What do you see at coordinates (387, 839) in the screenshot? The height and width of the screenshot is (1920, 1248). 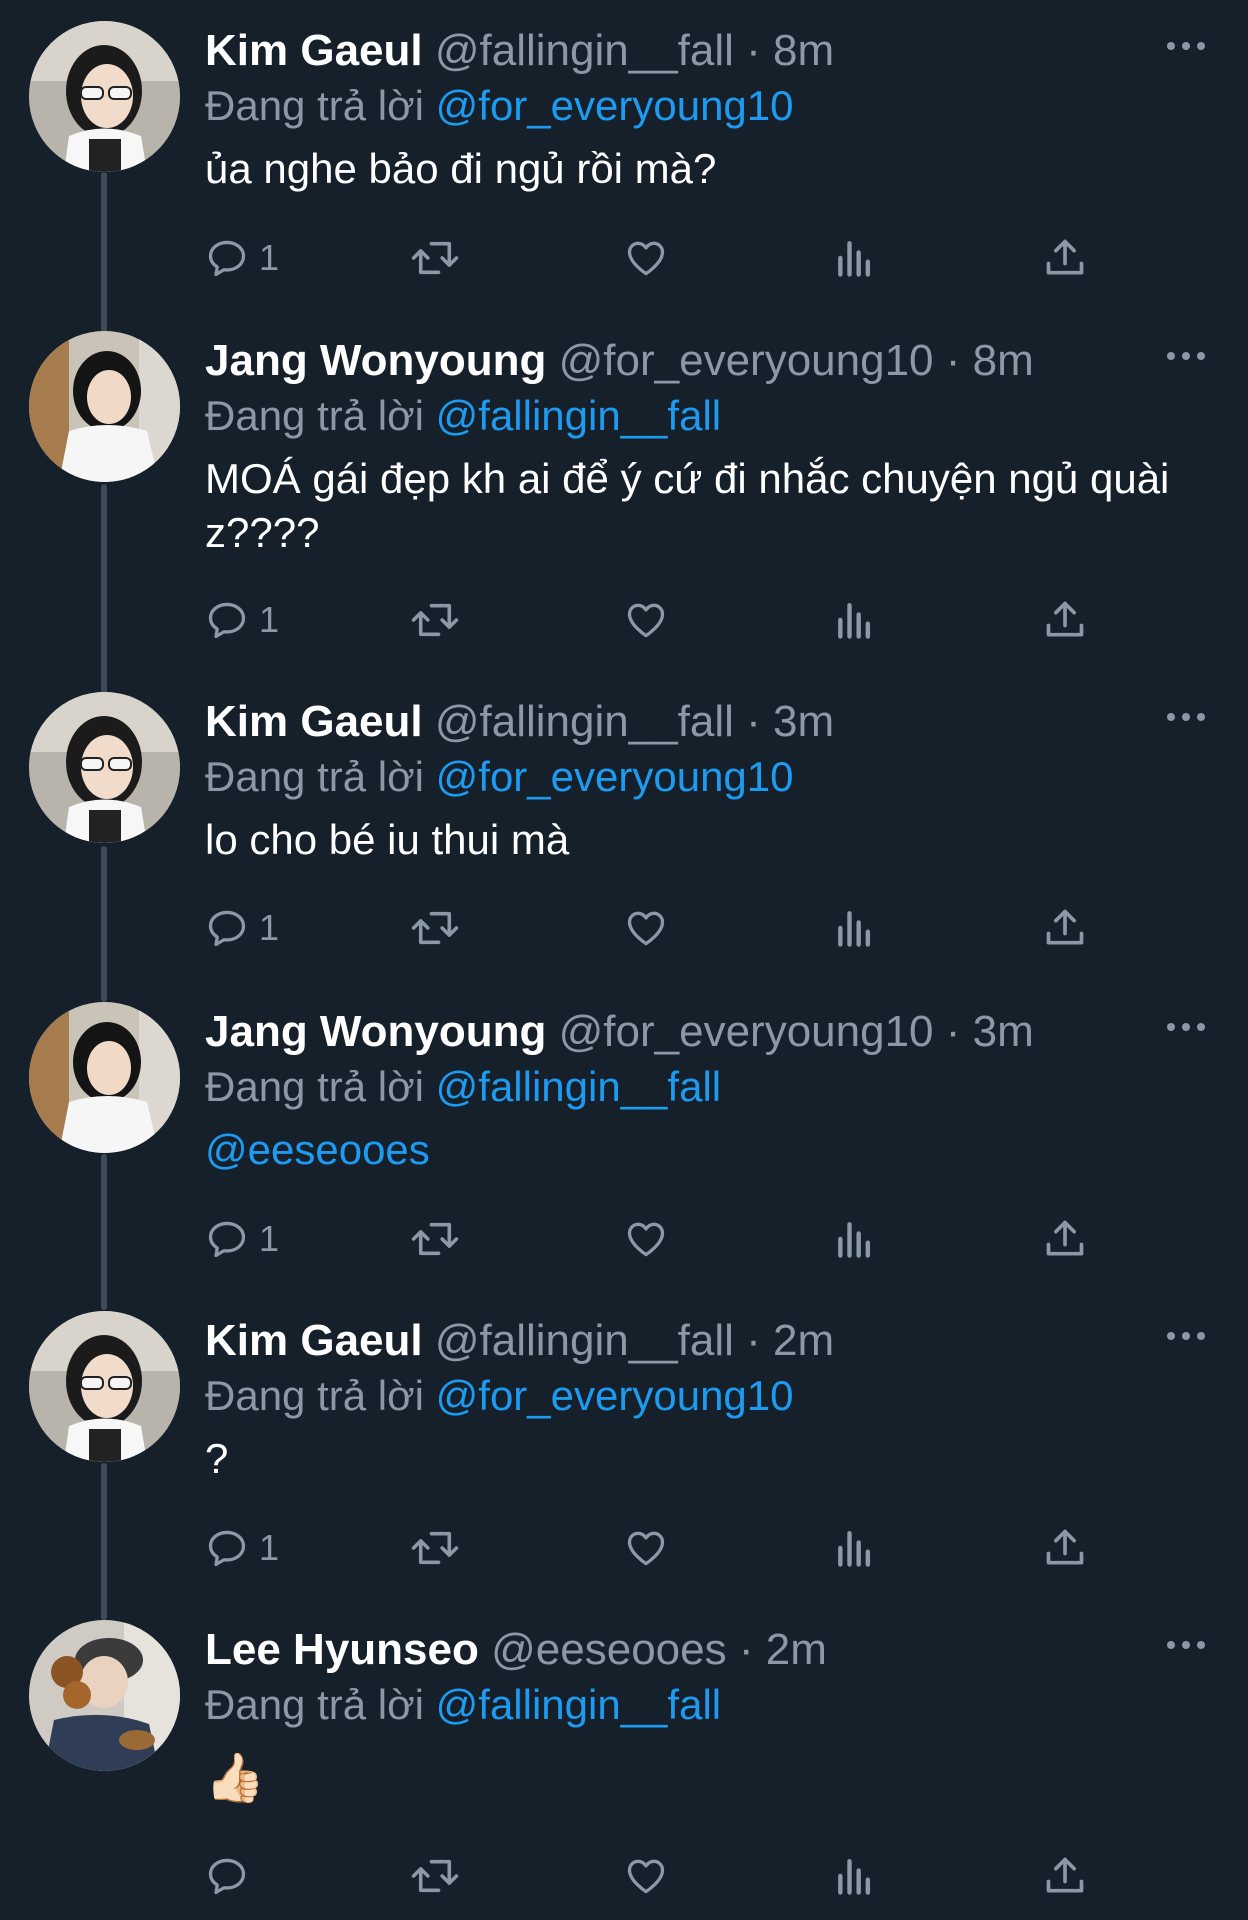 I see `tweet-text: lo cho bé iu thui mà` at bounding box center [387, 839].